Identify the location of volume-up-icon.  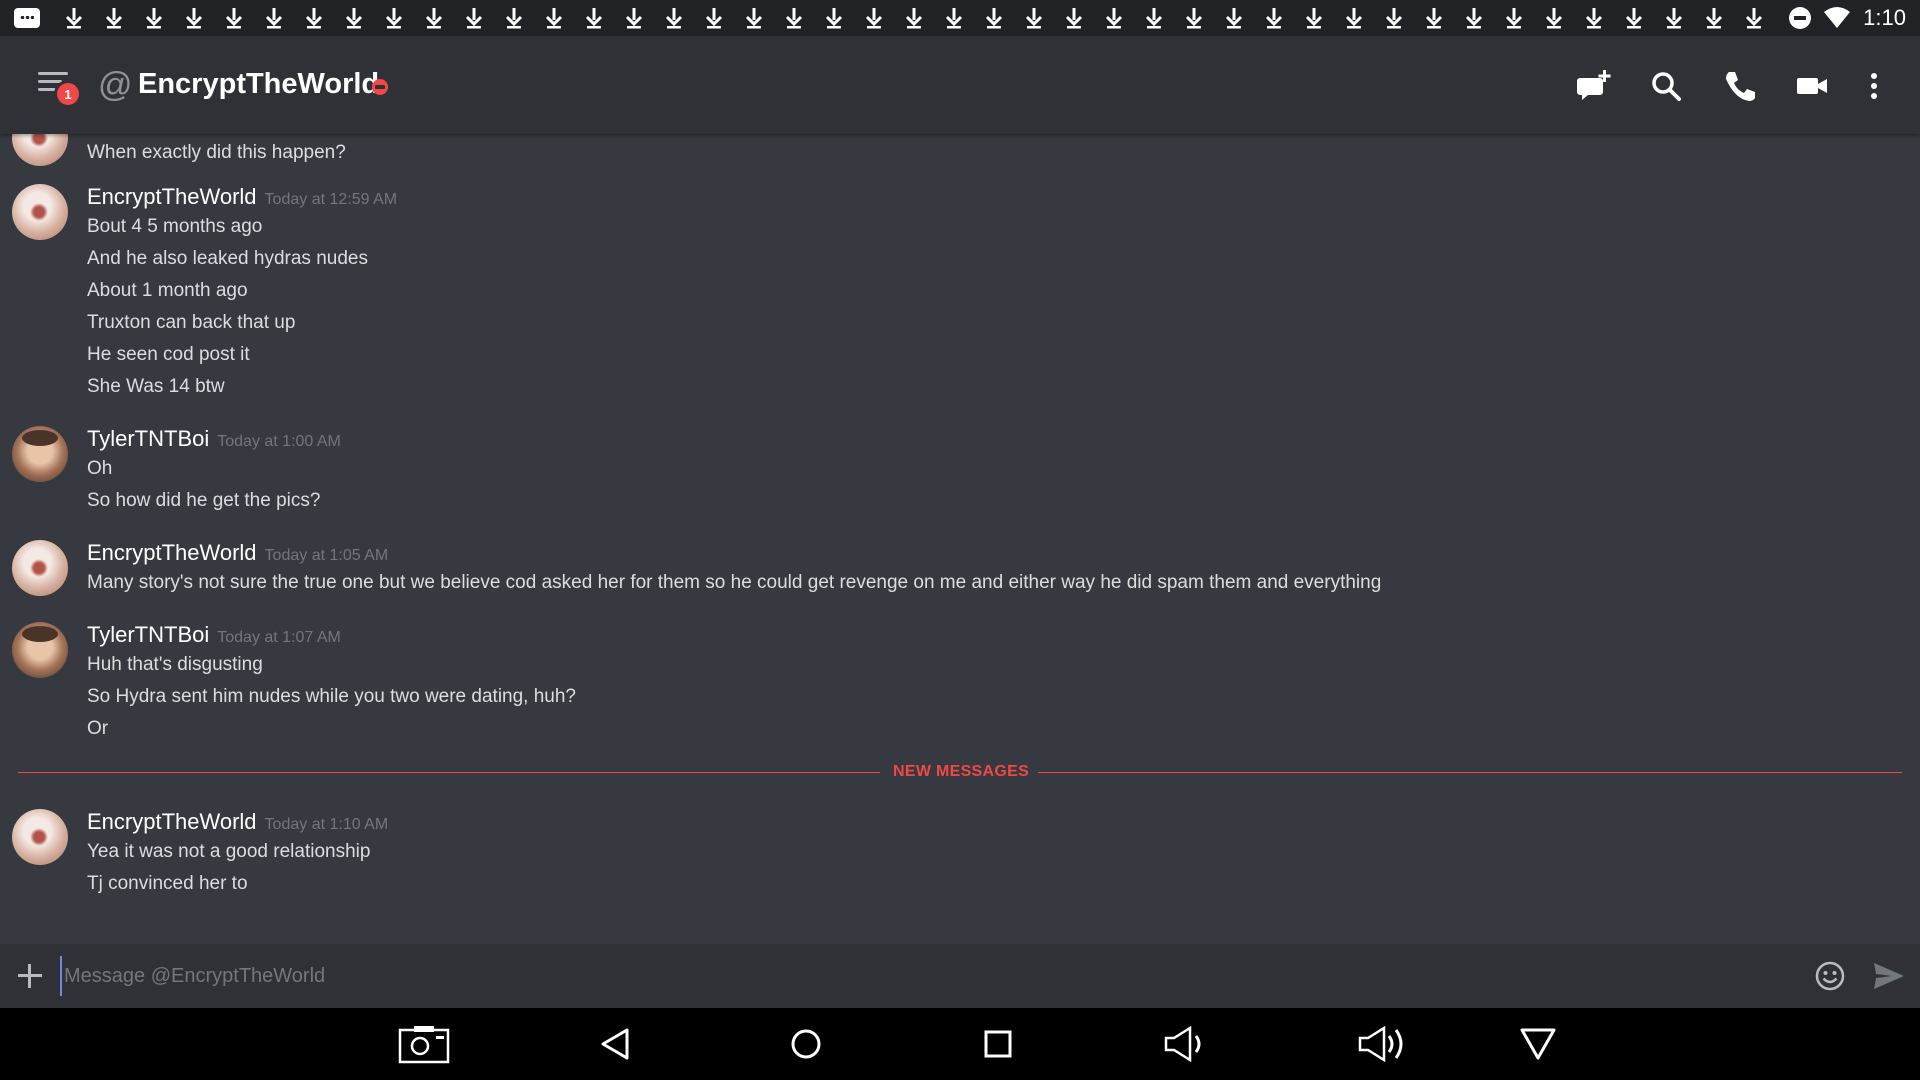
(1382, 1044).